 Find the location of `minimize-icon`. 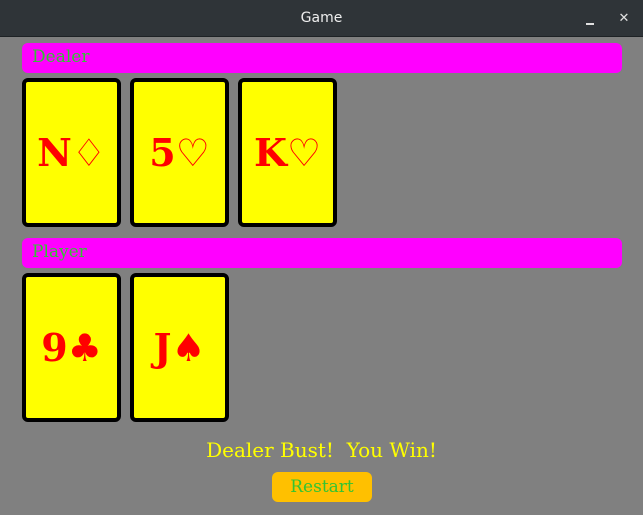

minimize-icon is located at coordinates (590, 24).